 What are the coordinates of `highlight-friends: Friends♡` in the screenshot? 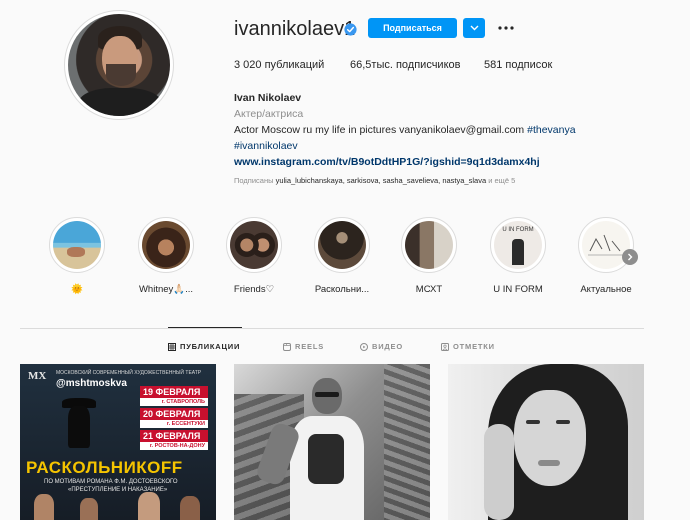 It's located at (254, 256).